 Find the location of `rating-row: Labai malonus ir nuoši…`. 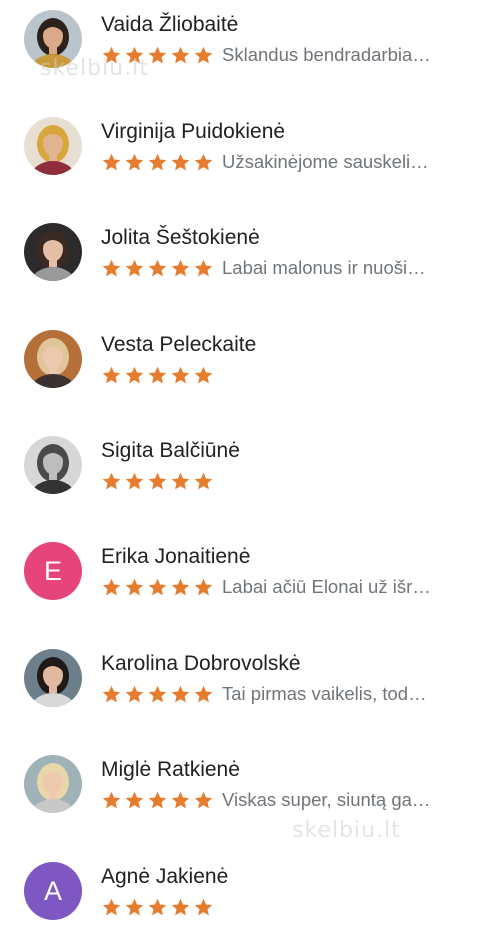

rating-row: Labai malonus ir nuoši… is located at coordinates (281, 268).